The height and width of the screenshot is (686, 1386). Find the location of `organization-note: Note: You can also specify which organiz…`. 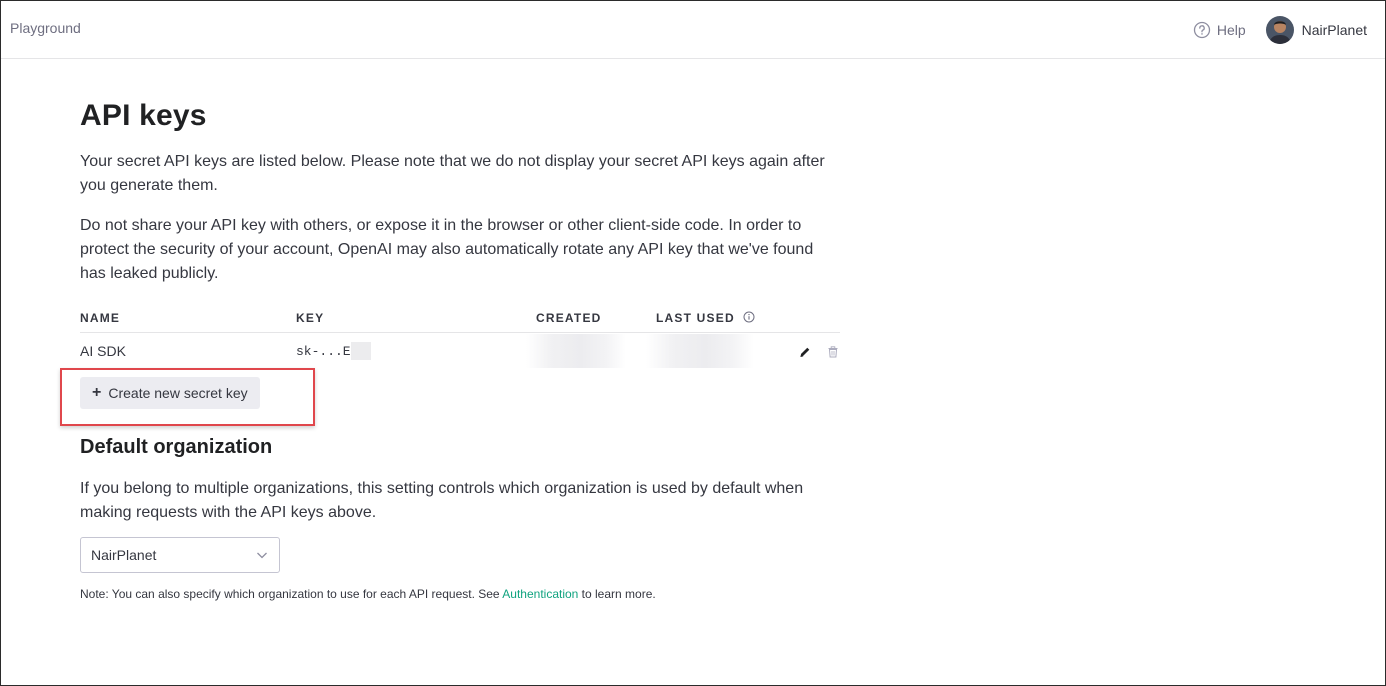

organization-note: Note: You can also specify which organiz… is located at coordinates (460, 594).